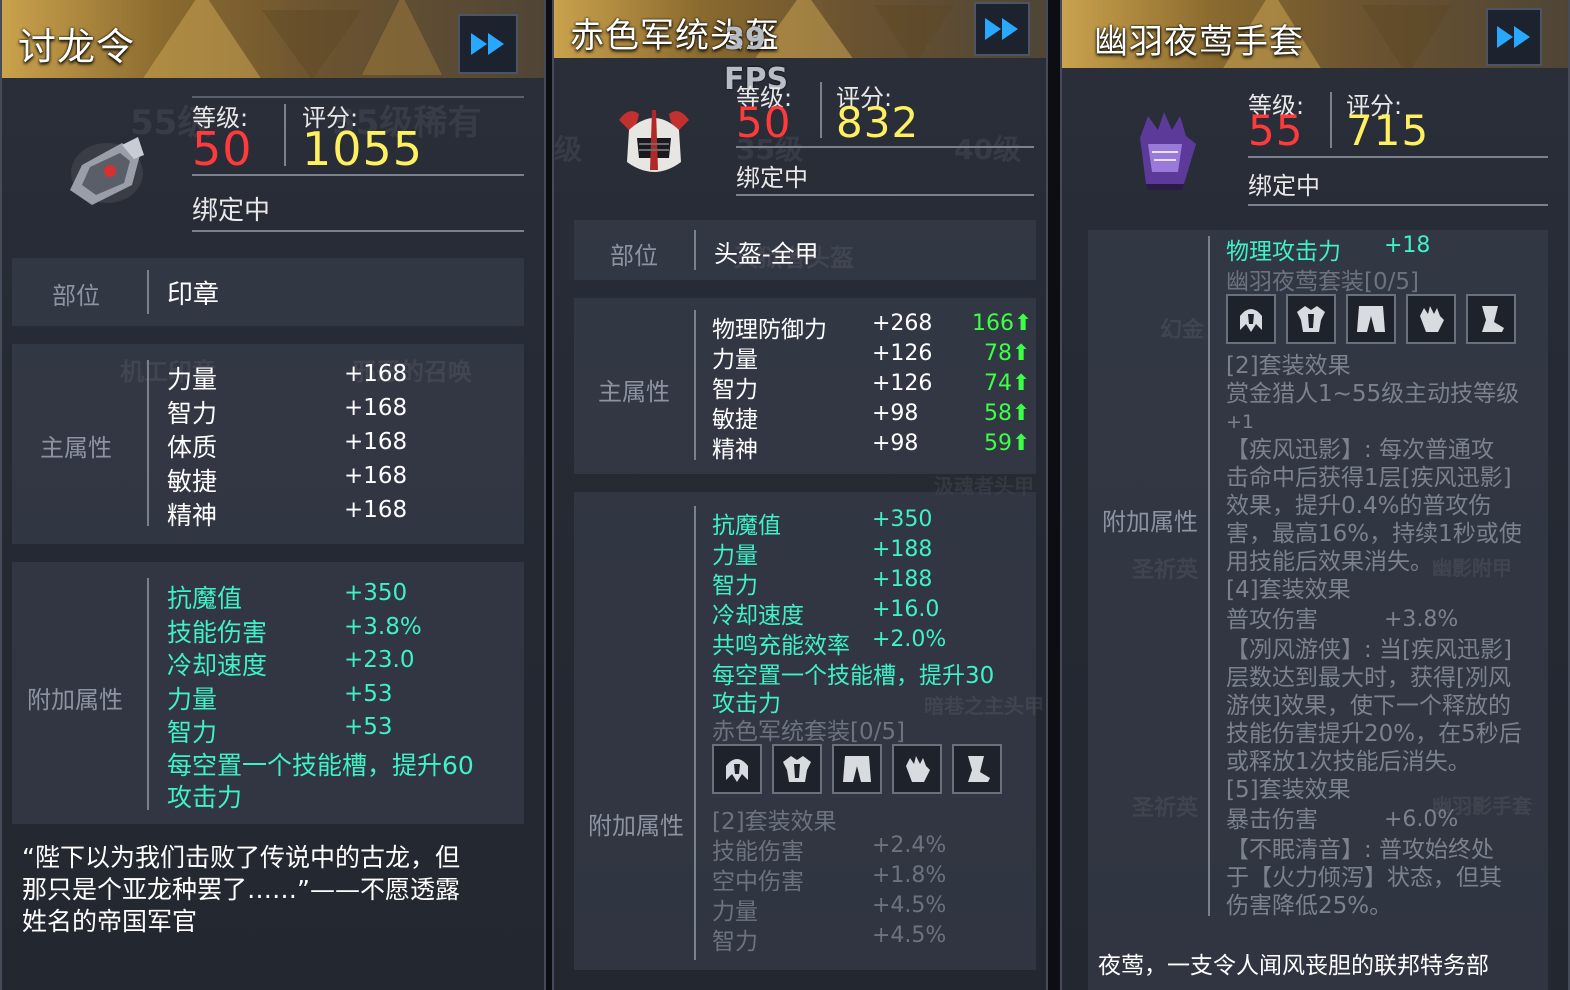 The height and width of the screenshot is (990, 1570). What do you see at coordinates (1288, 790) in the screenshot?
I see `set-desc-line: [5]套装效果` at bounding box center [1288, 790].